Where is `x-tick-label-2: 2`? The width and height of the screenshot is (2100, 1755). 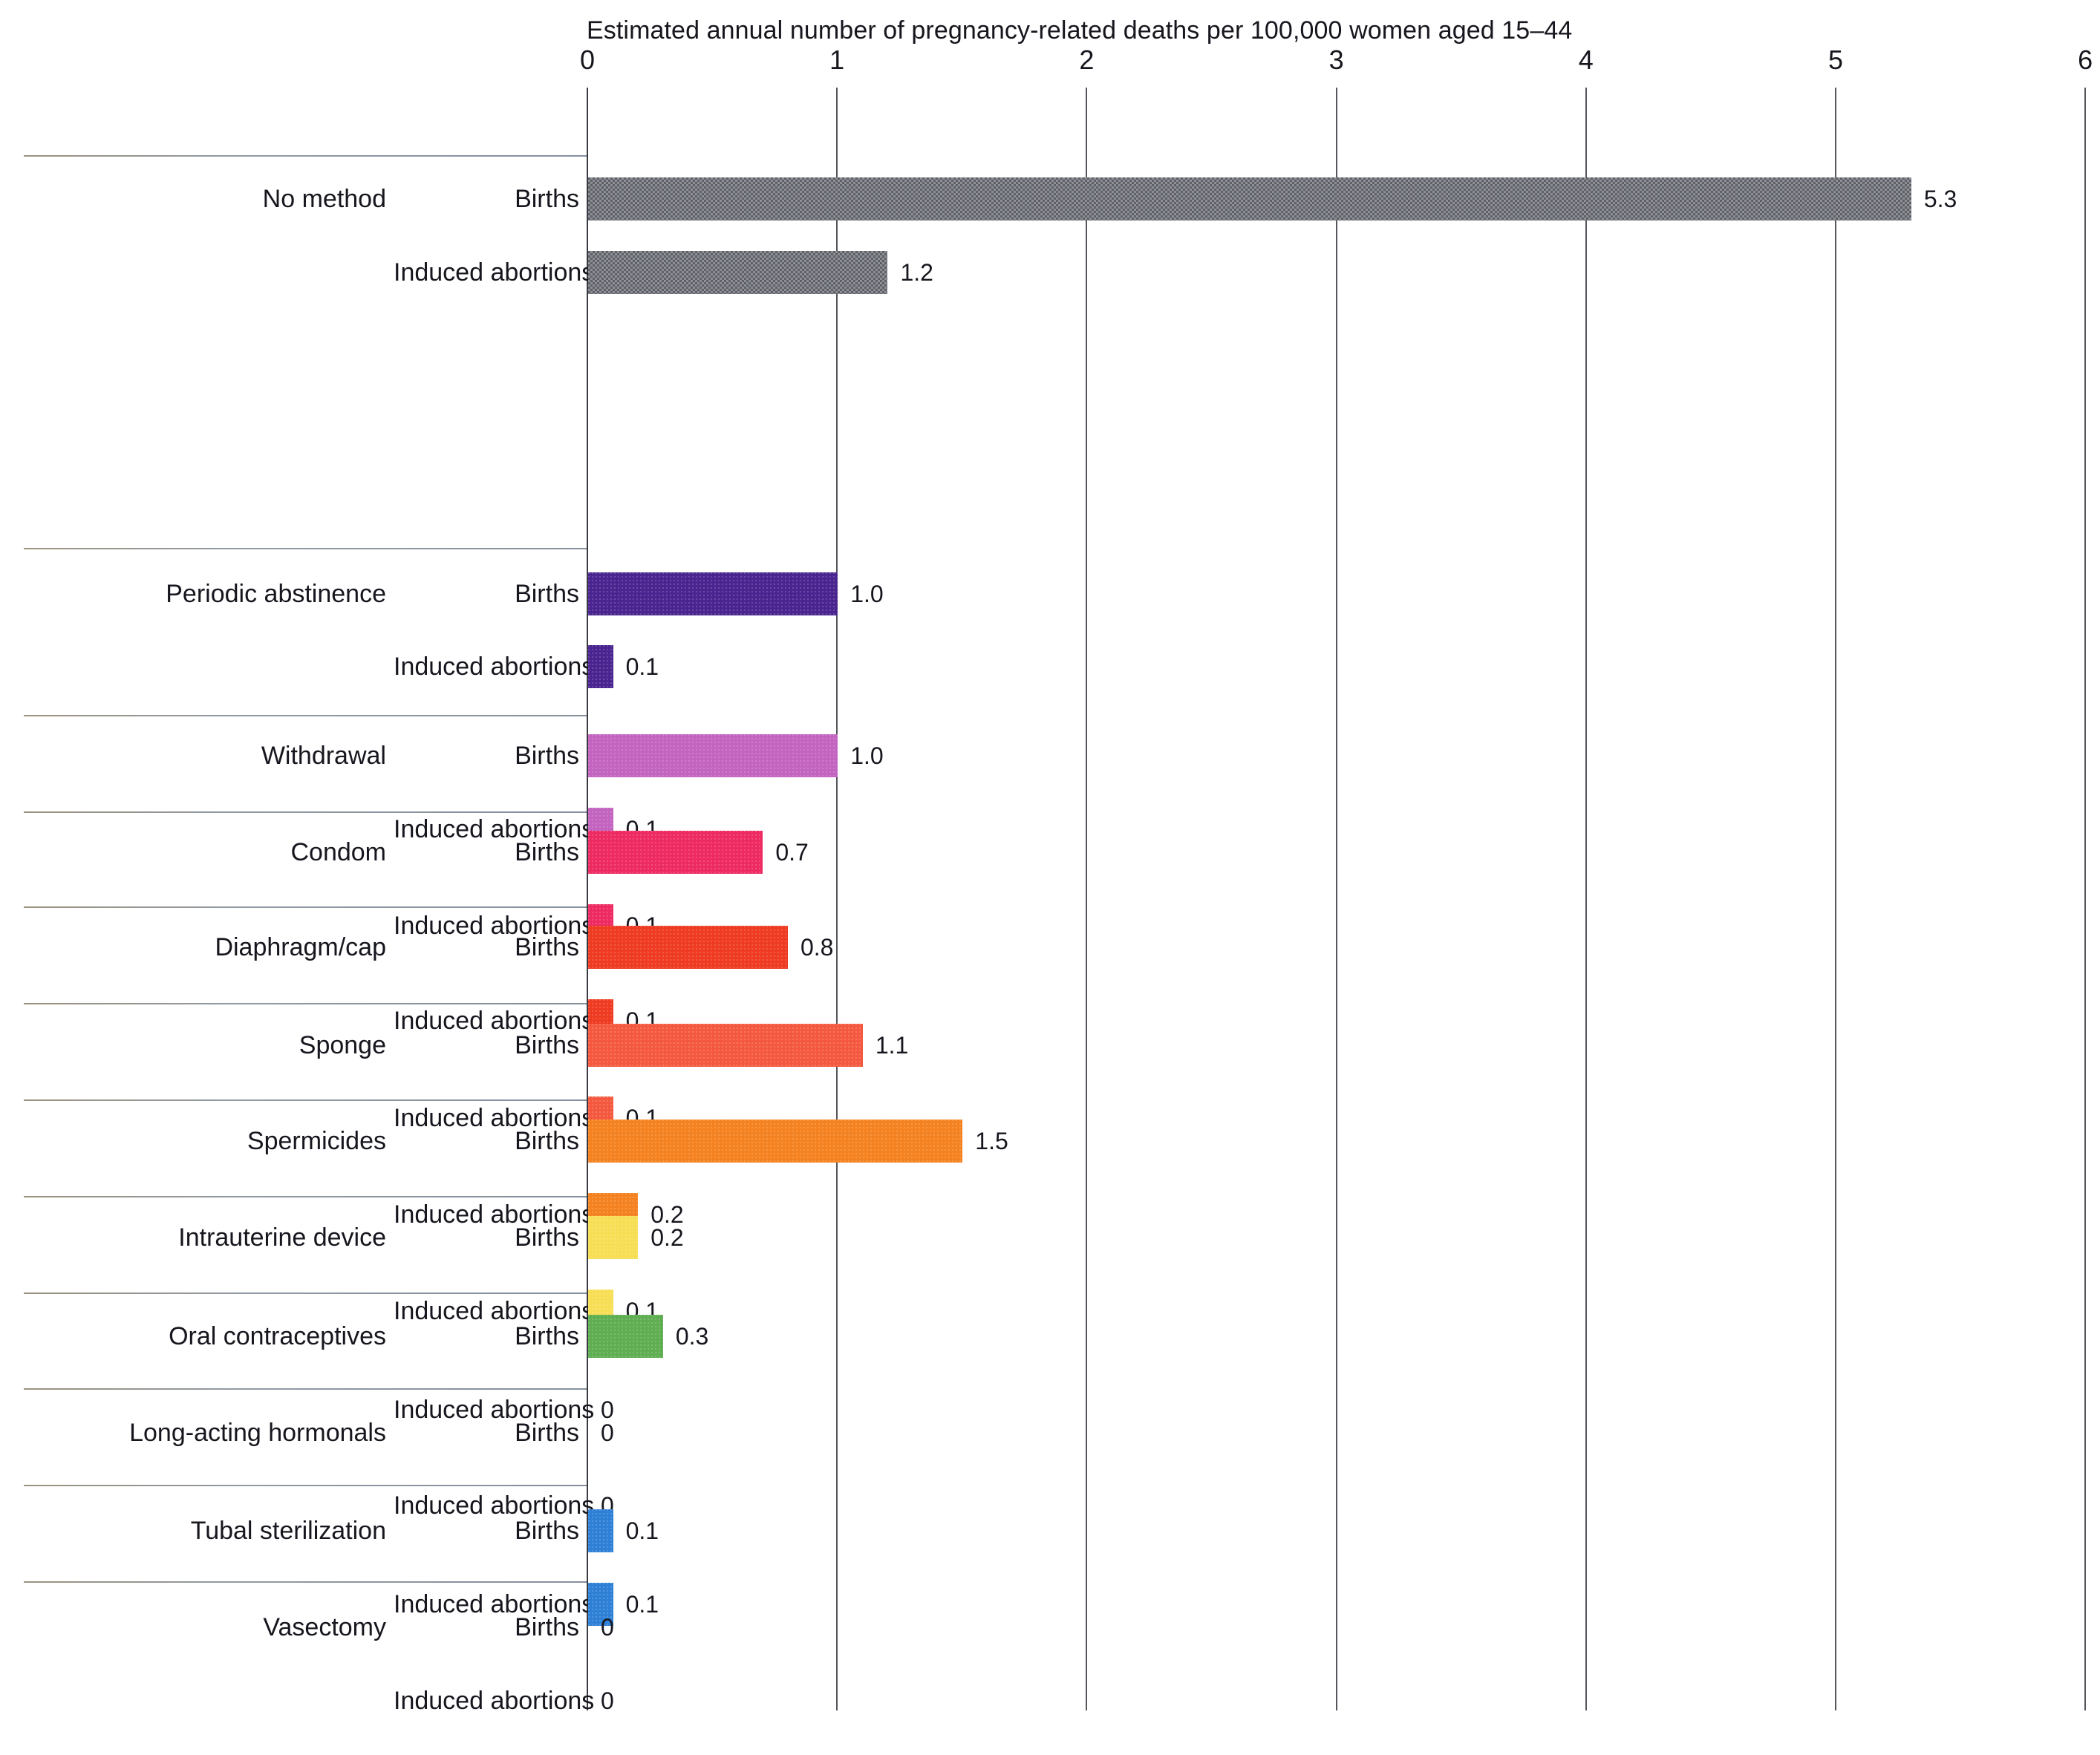 x-tick-label-2: 2 is located at coordinates (1087, 60).